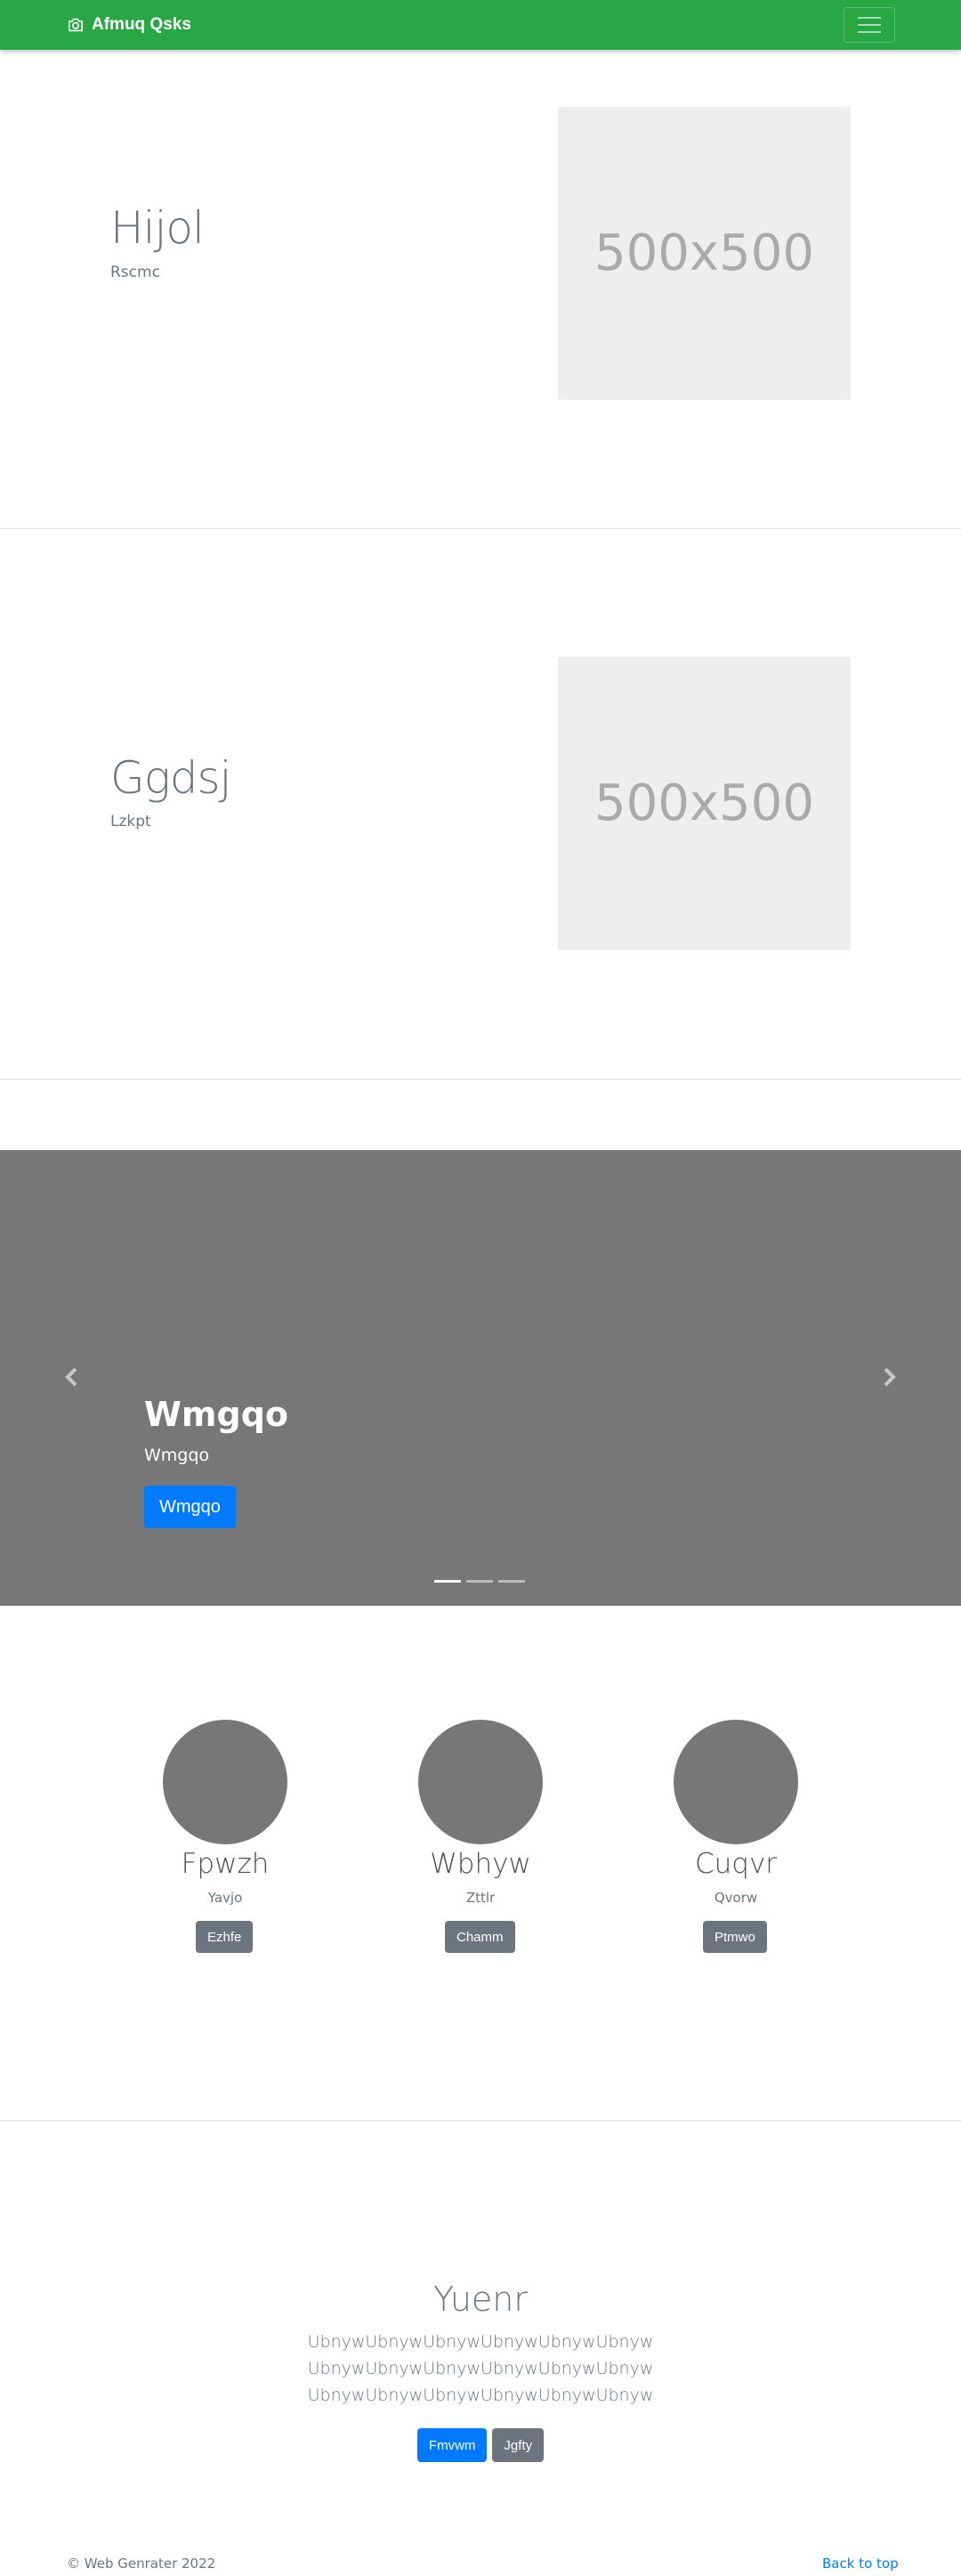  I want to click on carousel-cta-button: Wmgqo, so click(190, 1507).